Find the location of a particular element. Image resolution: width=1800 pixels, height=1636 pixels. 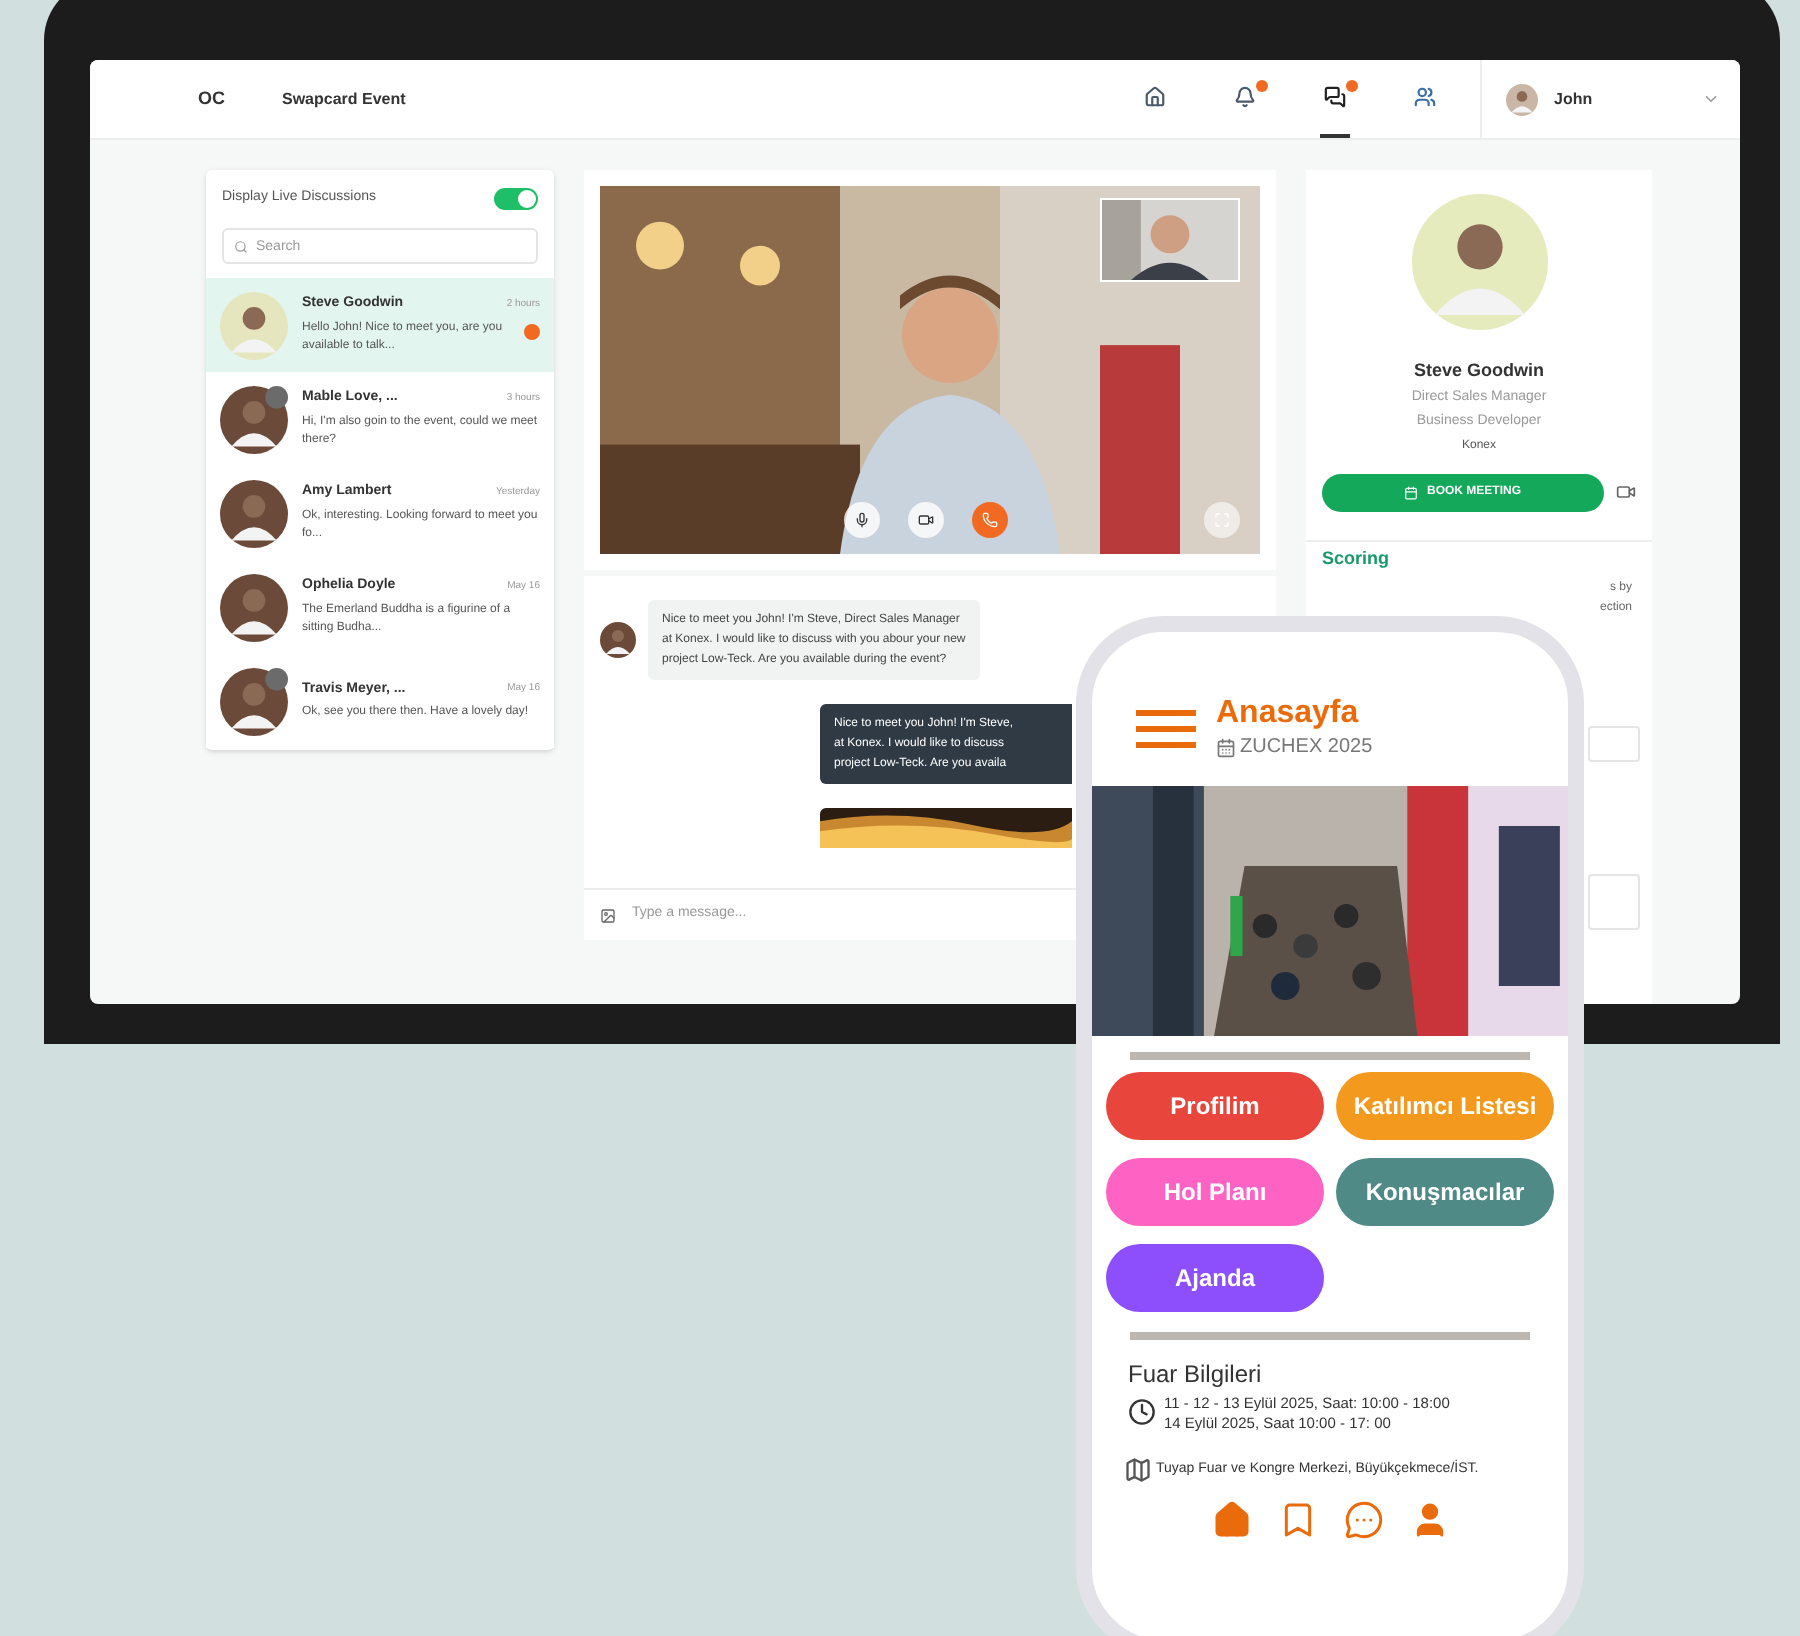

toggle-switch is located at coordinates (516, 199).